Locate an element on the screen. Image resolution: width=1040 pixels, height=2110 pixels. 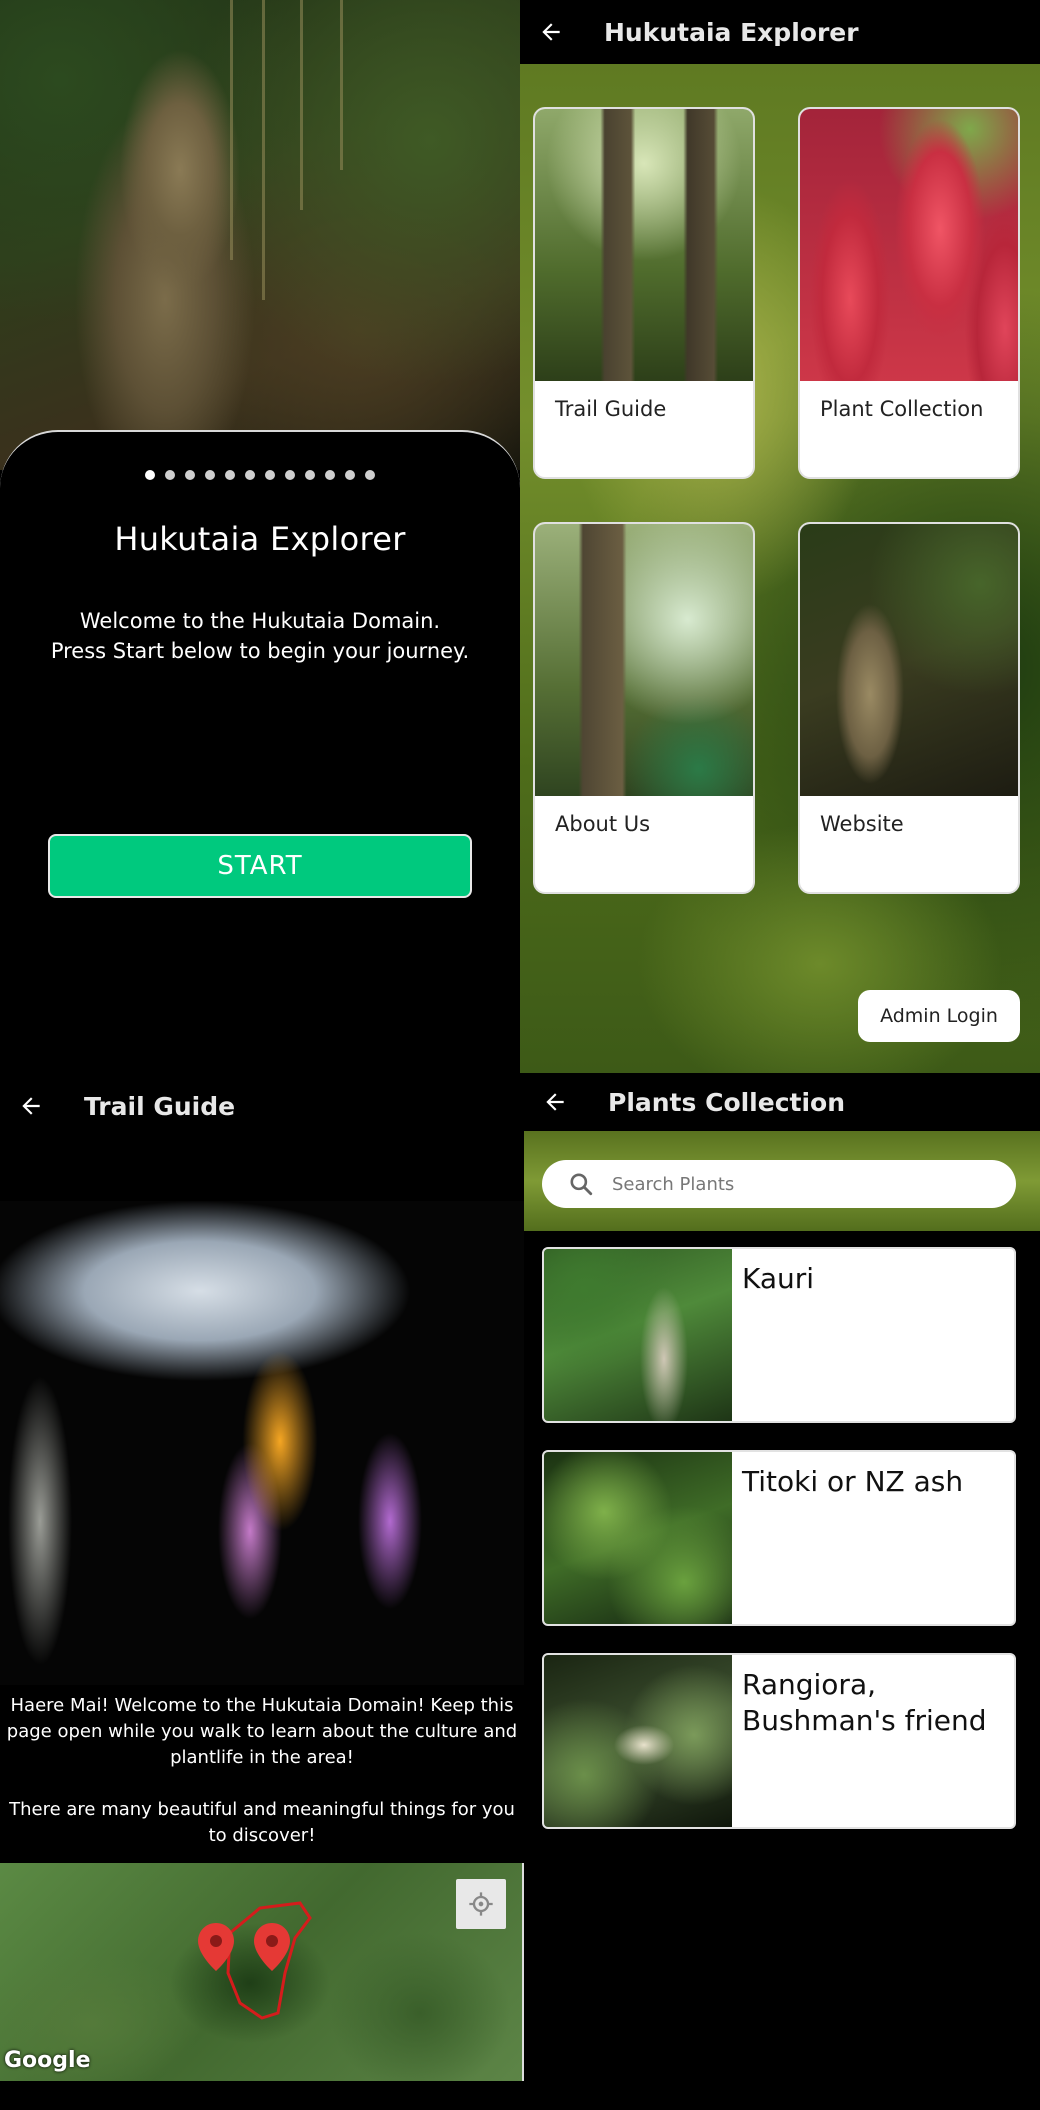
tile-label: Plant Collection is located at coordinates (902, 409).